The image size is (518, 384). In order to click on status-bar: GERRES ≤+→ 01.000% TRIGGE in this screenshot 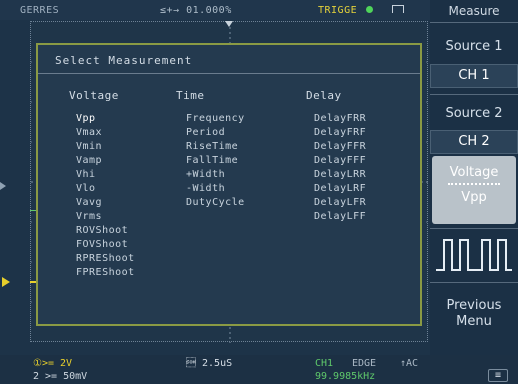, I will do `click(215, 10)`.